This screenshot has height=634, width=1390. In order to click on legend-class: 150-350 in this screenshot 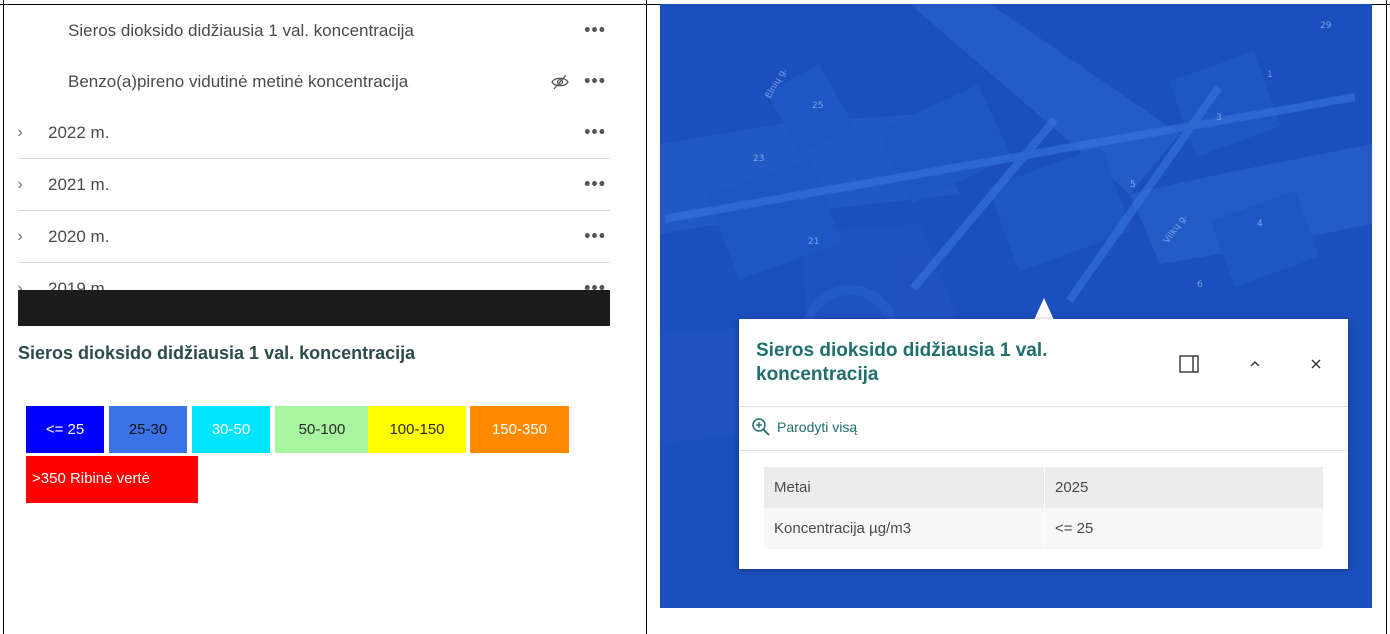, I will do `click(519, 429)`.